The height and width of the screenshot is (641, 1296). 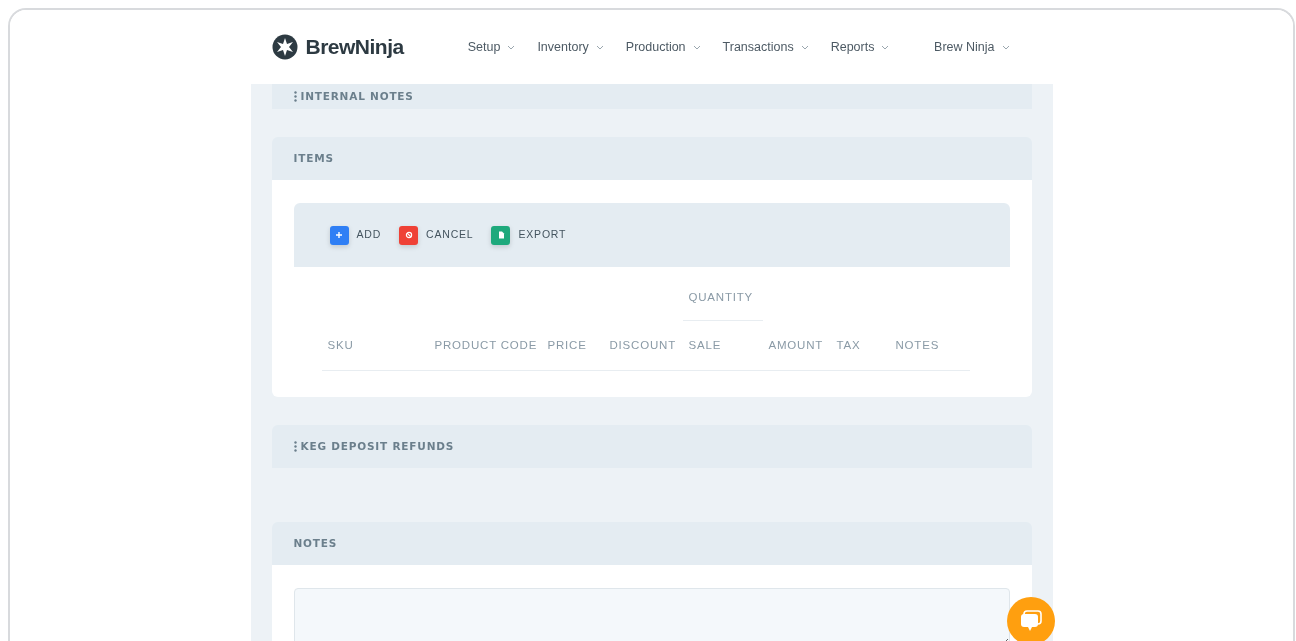 I want to click on nav-menu: Production, so click(x=663, y=47).